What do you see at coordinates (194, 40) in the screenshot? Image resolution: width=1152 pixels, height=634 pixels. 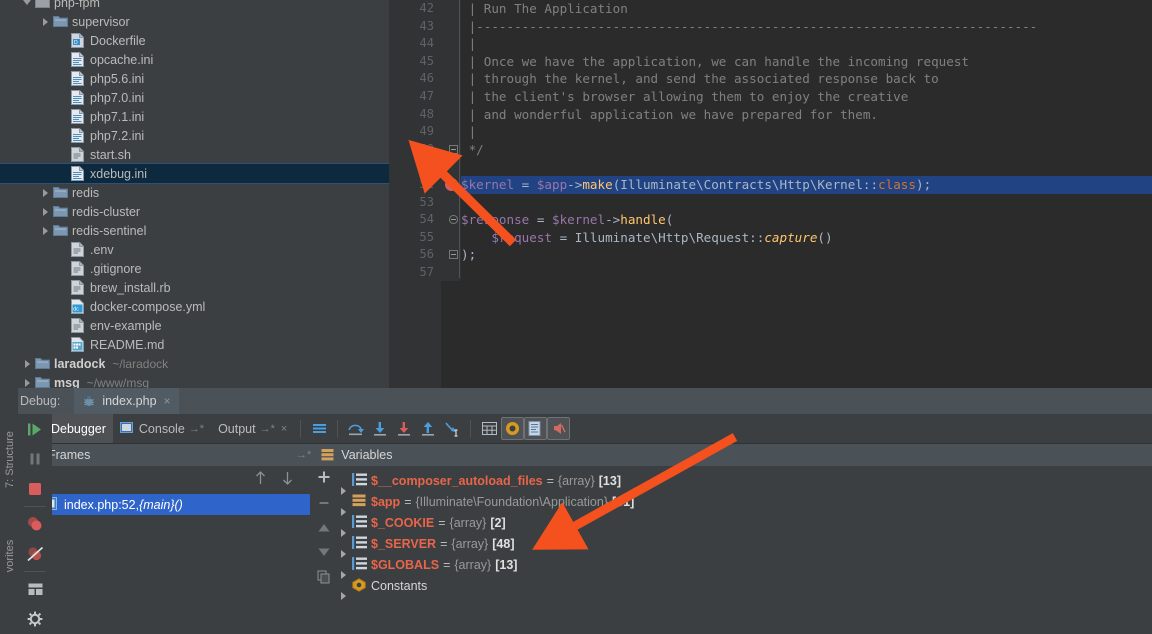 I see `tree-item-dockerfile: D Dockerfile` at bounding box center [194, 40].